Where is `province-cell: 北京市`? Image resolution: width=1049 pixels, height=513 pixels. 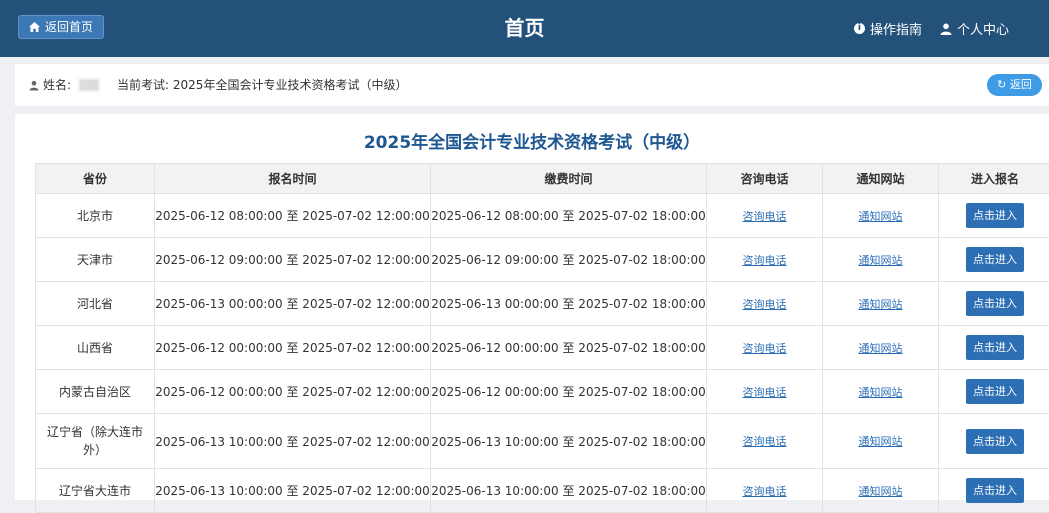 province-cell: 北京市 is located at coordinates (95, 216).